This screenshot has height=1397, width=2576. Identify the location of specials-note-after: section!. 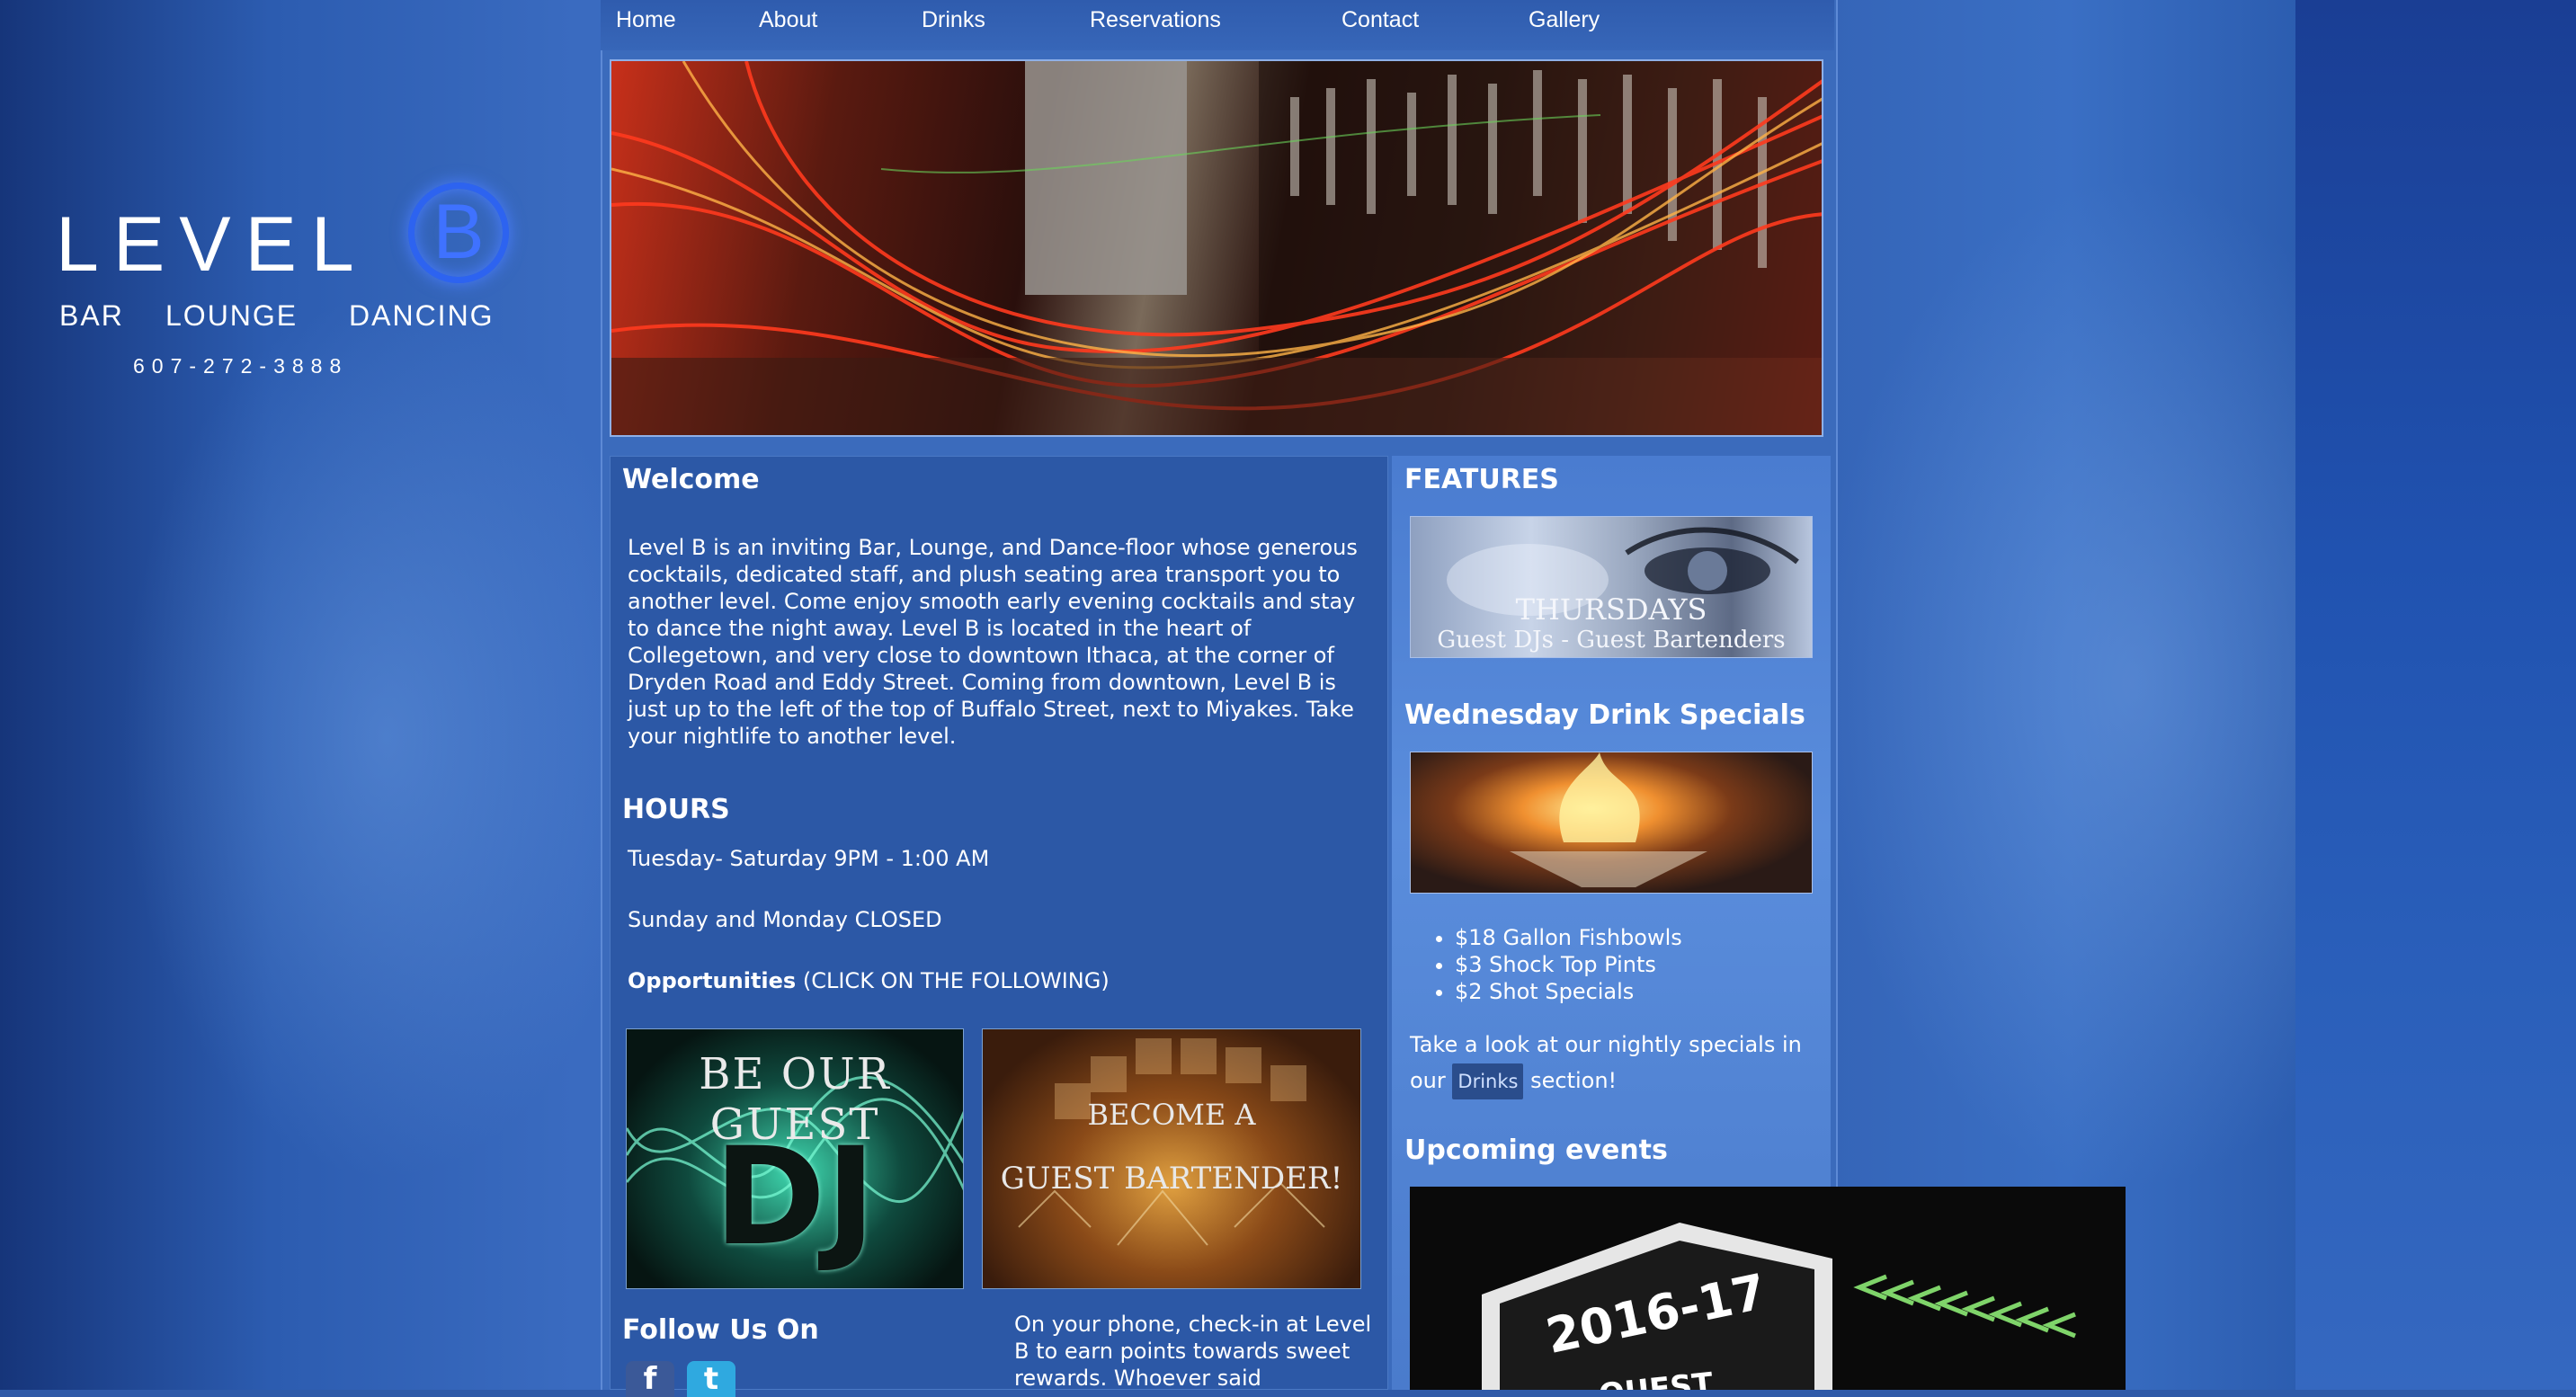
(1574, 1080).